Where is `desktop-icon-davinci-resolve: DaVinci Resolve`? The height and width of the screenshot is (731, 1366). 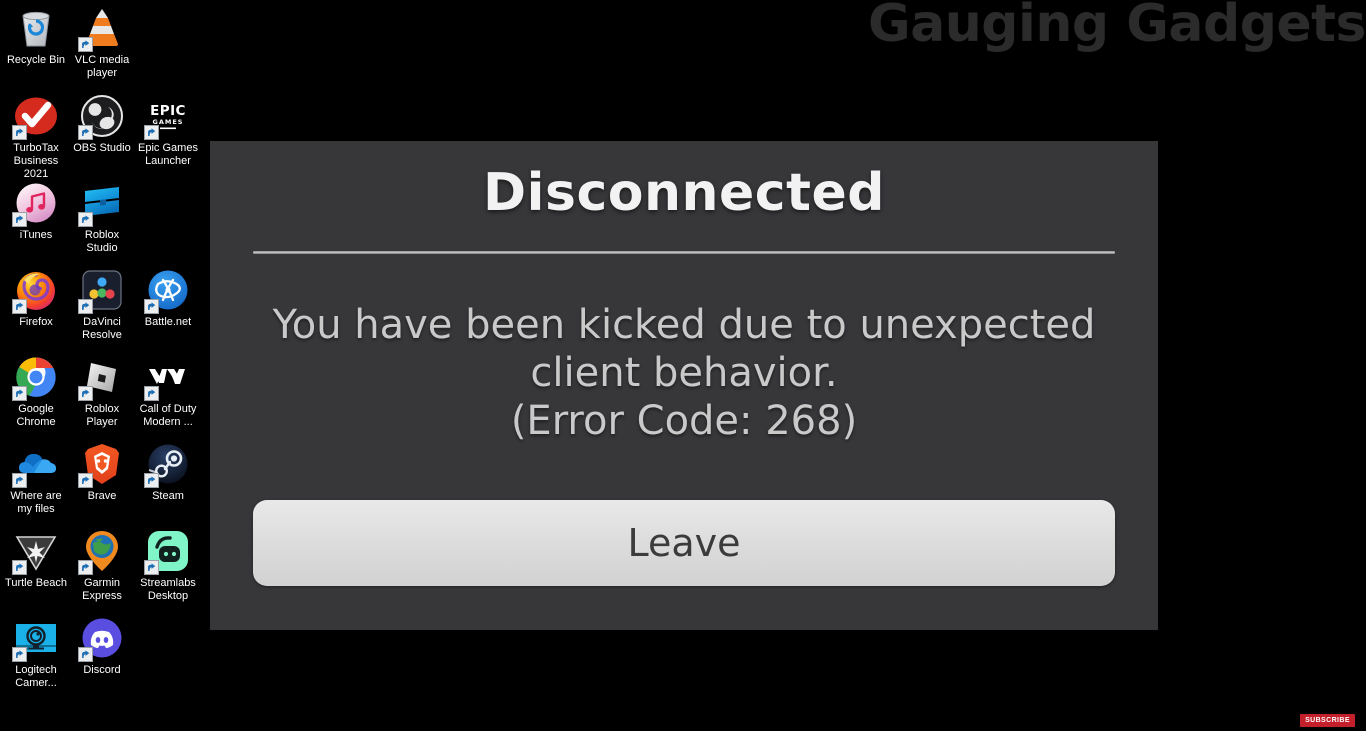 desktop-icon-davinci-resolve: DaVinci Resolve is located at coordinates (102, 304).